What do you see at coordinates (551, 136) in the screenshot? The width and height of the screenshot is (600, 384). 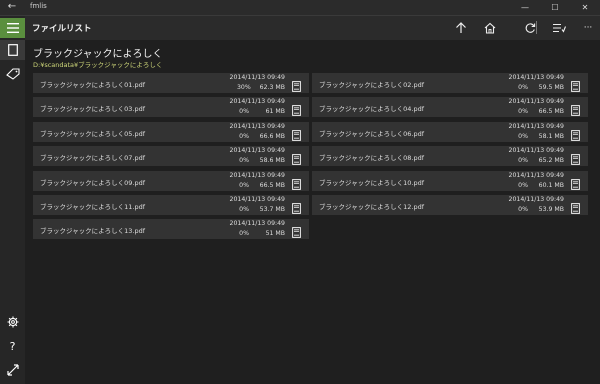 I see `file-size: 58.1 MB` at bounding box center [551, 136].